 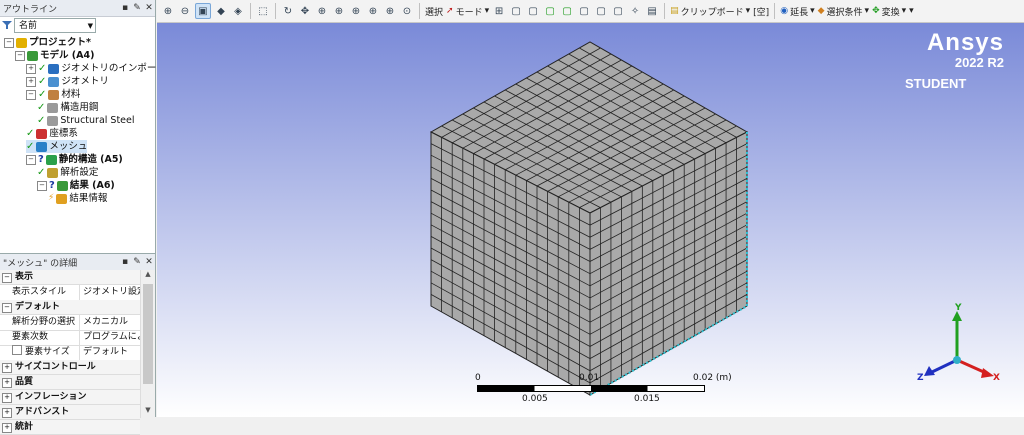 What do you see at coordinates (110, 352) in the screenshot?
I see `details-row-value: デフォルト` at bounding box center [110, 352].